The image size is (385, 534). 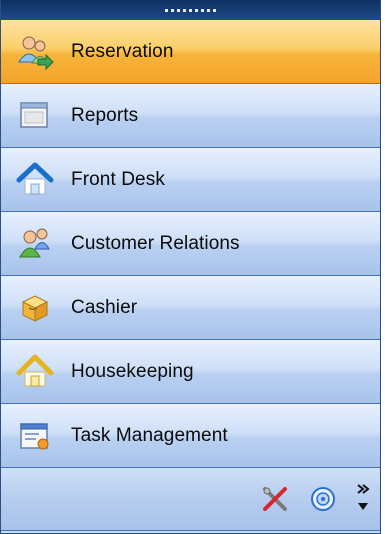 I want to click on nav-item-task-management: Task Management, so click(x=190, y=436).